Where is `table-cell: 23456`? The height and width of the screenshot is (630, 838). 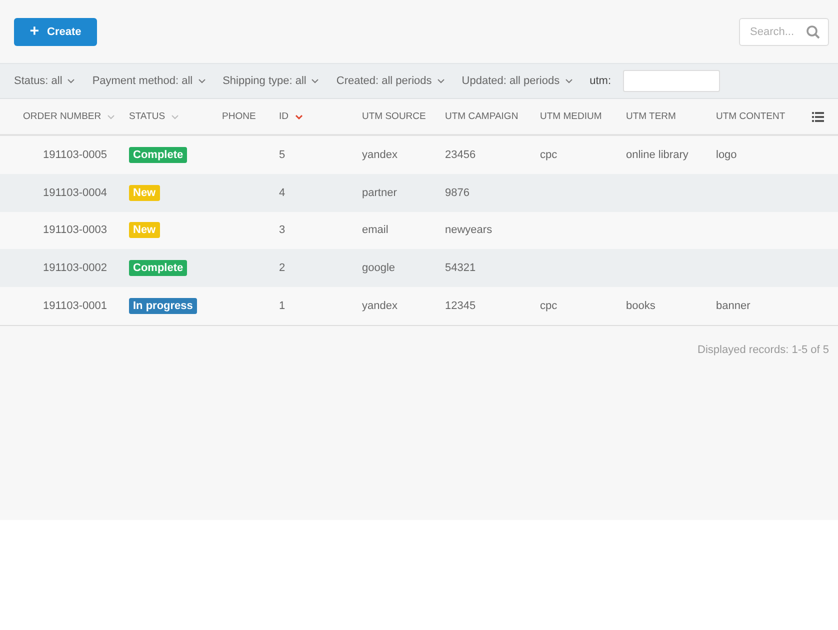 table-cell: 23456 is located at coordinates (460, 154).